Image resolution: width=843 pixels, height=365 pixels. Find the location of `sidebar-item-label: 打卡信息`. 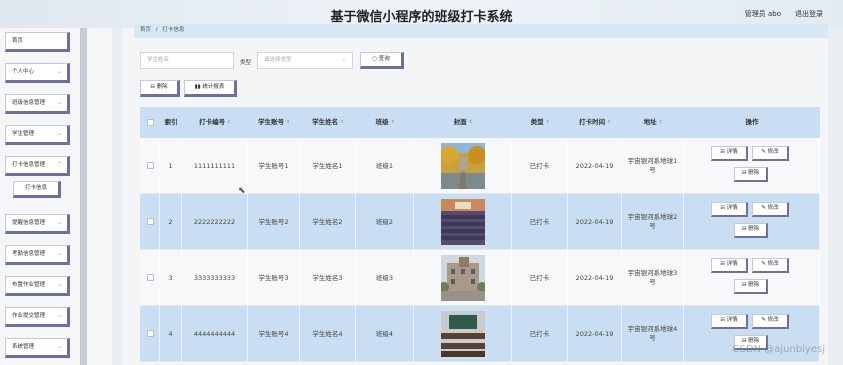

sidebar-item-label: 打卡信息 is located at coordinates (35, 188).